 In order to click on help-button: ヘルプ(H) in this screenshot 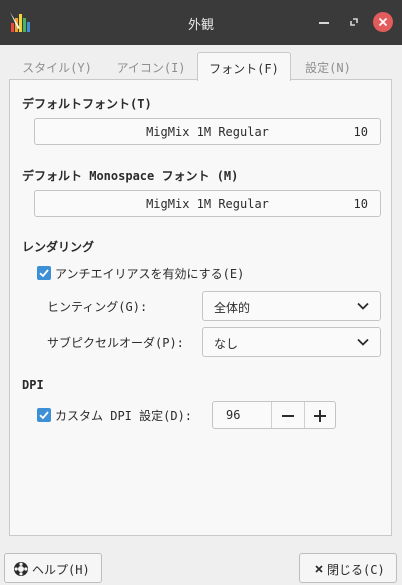, I will do `click(53, 568)`.